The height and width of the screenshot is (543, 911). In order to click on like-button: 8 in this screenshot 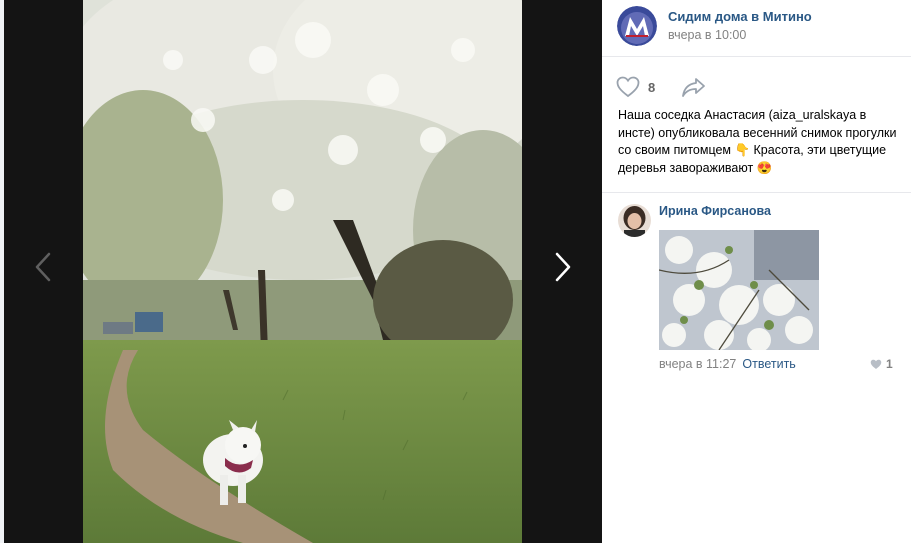, I will do `click(635, 87)`.